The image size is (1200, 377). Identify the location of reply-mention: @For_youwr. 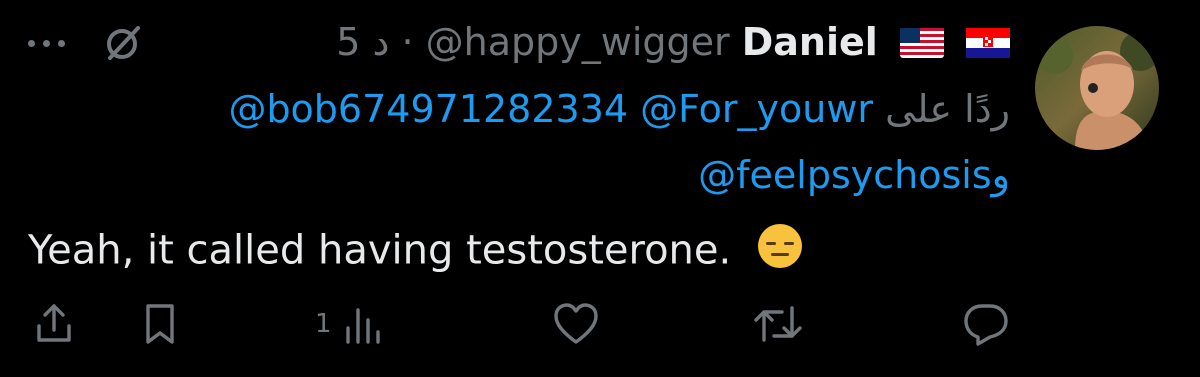
(756, 109).